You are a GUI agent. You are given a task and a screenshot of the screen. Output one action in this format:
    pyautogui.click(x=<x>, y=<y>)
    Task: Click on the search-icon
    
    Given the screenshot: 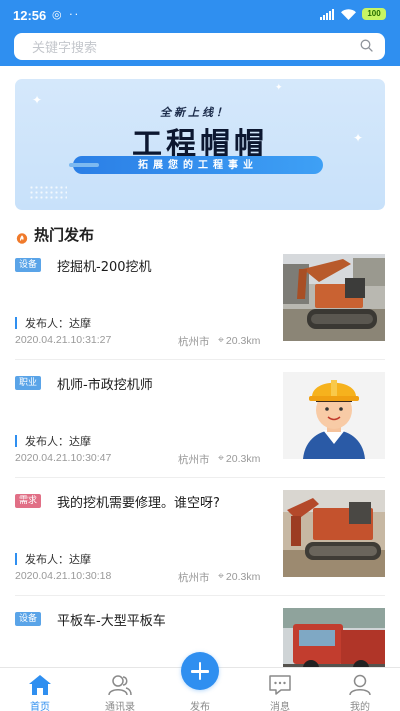 What is the action you would take?
    pyautogui.click(x=366, y=46)
    